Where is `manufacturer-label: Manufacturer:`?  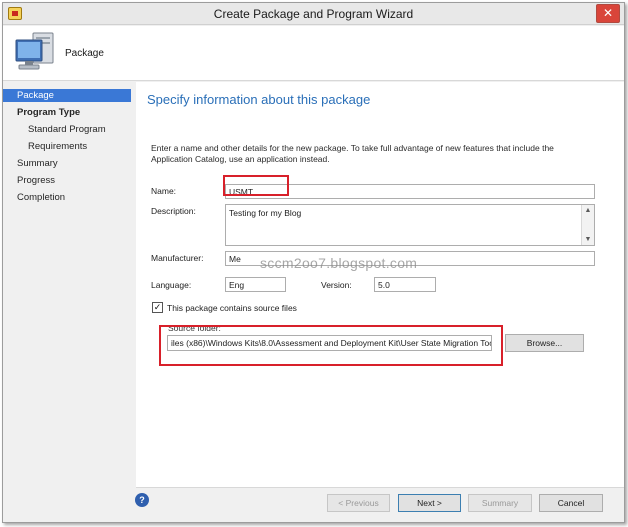
manufacturer-label: Manufacturer: is located at coordinates (177, 258).